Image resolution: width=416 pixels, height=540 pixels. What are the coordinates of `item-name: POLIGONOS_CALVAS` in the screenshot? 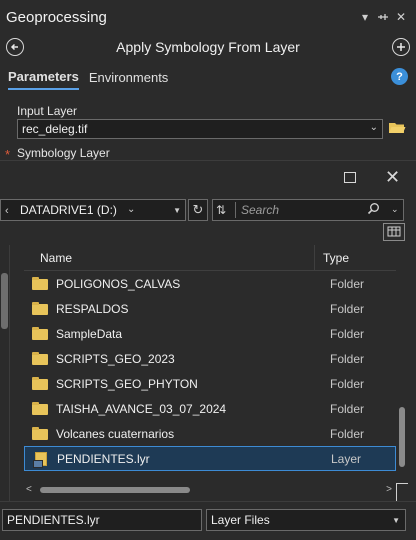 It's located at (118, 283).